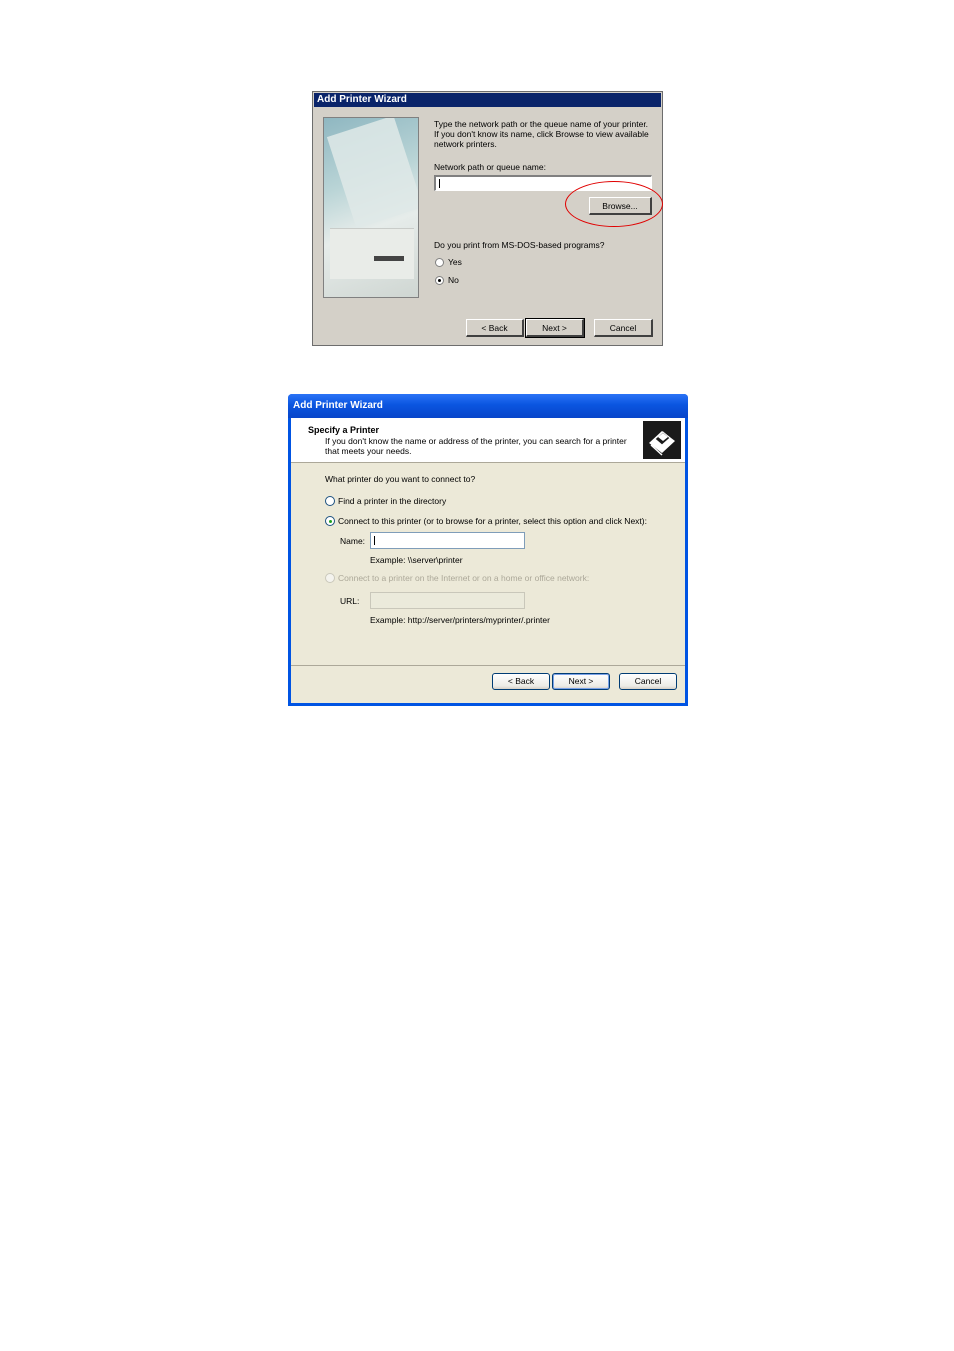 This screenshot has width=954, height=1351. I want to click on wizard-printer-illustration, so click(371, 207).